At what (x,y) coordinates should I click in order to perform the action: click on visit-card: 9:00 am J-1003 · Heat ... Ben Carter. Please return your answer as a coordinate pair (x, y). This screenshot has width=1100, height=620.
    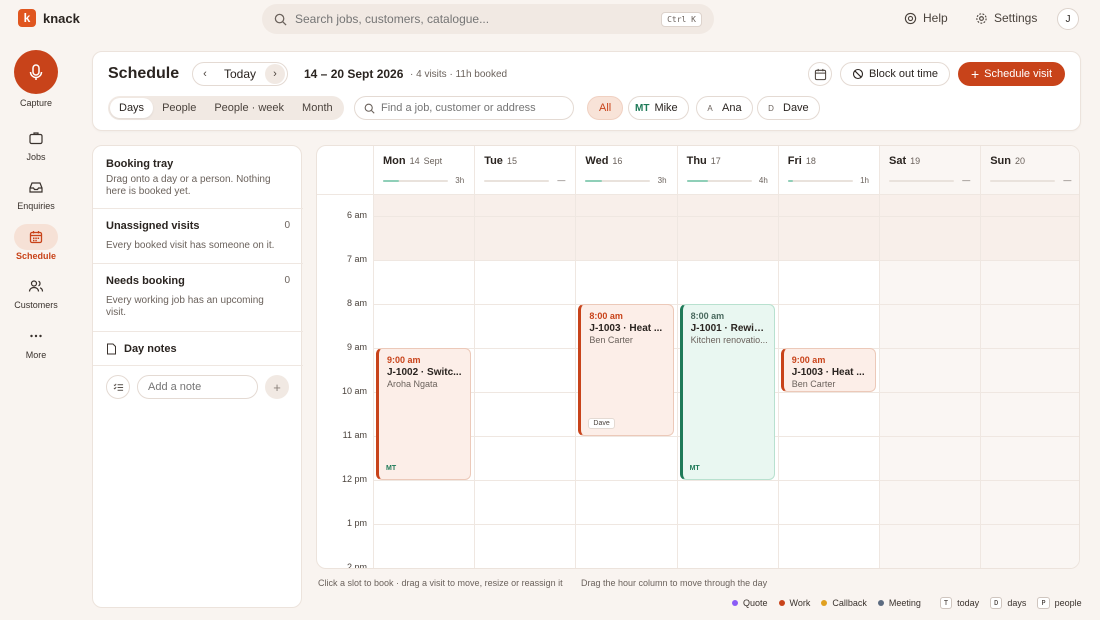
    Looking at the image, I should click on (828, 370).